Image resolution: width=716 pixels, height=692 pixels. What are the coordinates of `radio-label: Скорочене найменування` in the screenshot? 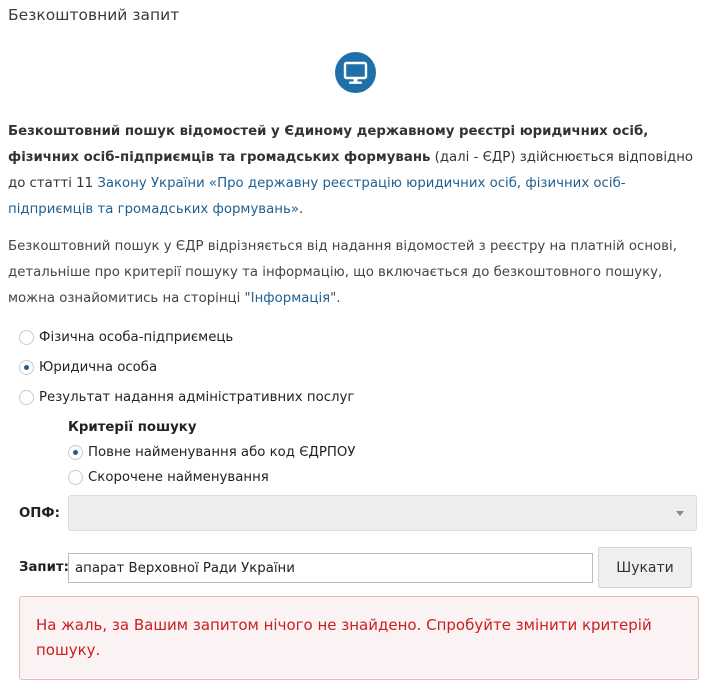 It's located at (178, 477).